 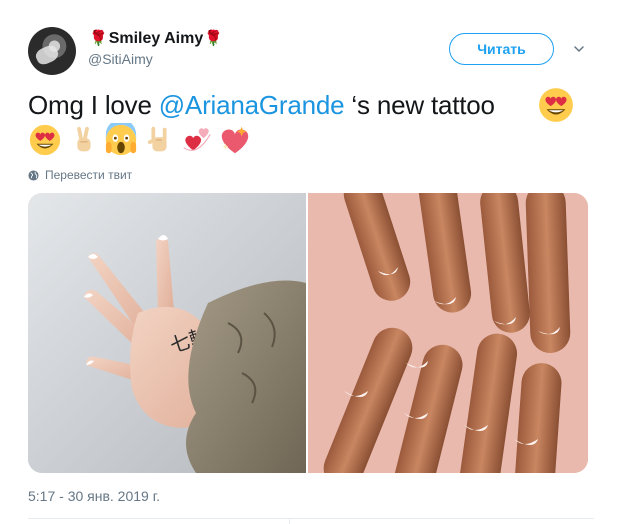 I want to click on user-info: 🌹 Smiley Aimy 🌹 @SitiAimy, so click(x=156, y=48).